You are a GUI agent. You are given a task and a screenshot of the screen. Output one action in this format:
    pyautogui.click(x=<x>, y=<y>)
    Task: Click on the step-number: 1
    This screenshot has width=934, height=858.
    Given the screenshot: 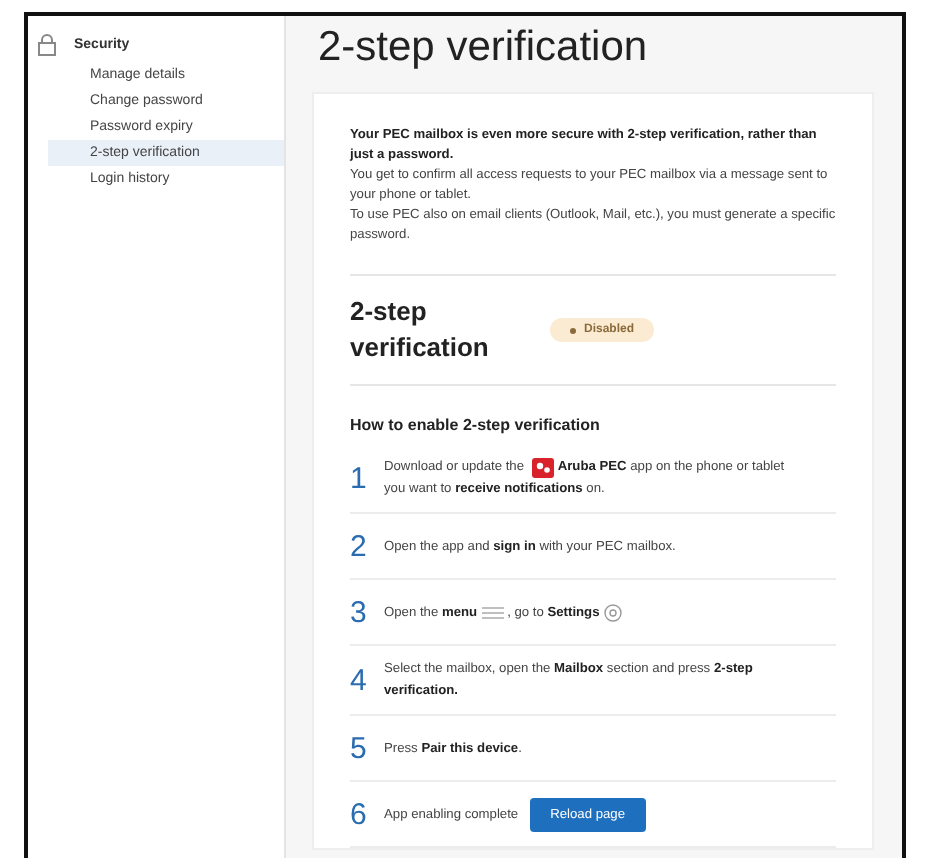 What is the action you would take?
    pyautogui.click(x=359, y=478)
    